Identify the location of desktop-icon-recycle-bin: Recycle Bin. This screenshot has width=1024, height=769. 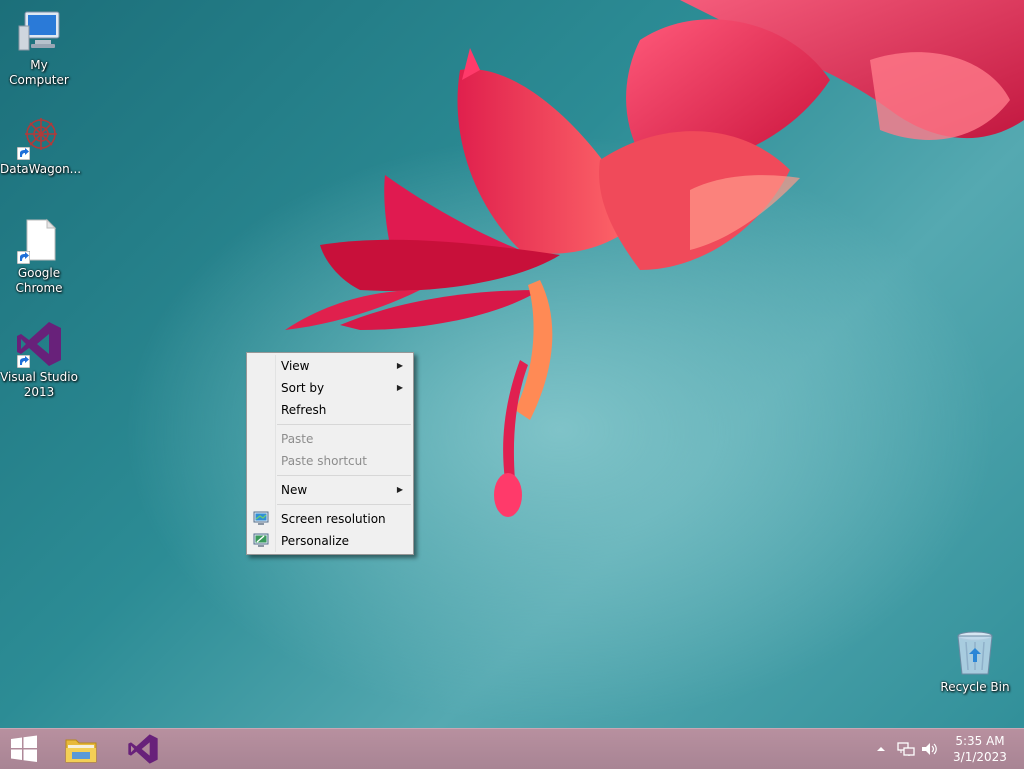
(975, 662).